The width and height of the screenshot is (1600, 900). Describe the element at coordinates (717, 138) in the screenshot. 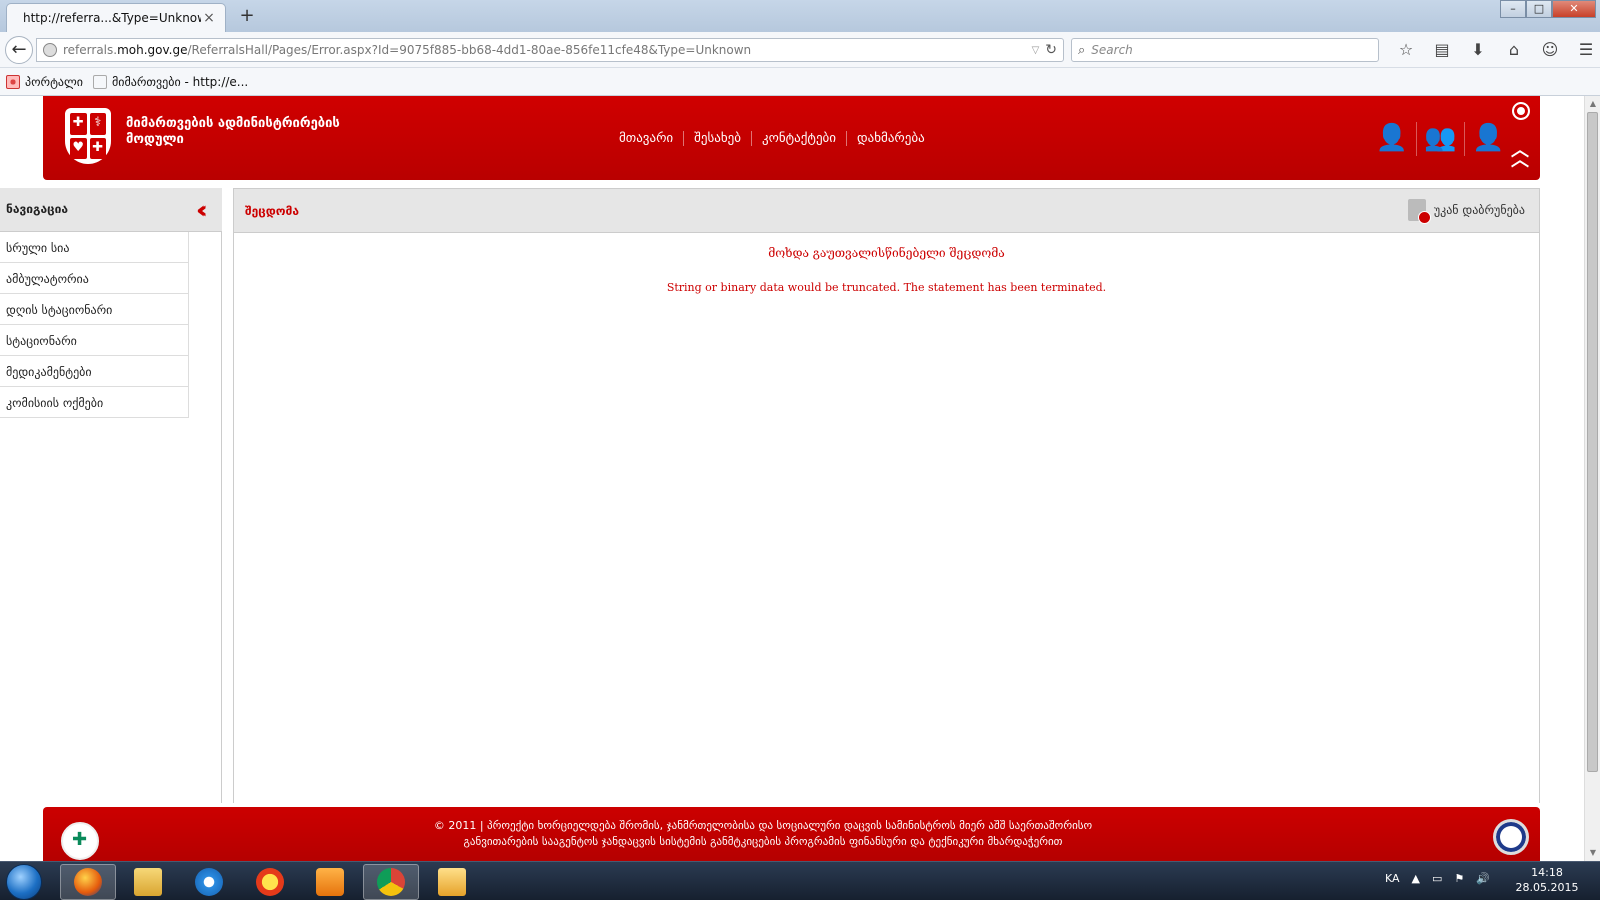

I see `nav-about: შესახებ` at that location.